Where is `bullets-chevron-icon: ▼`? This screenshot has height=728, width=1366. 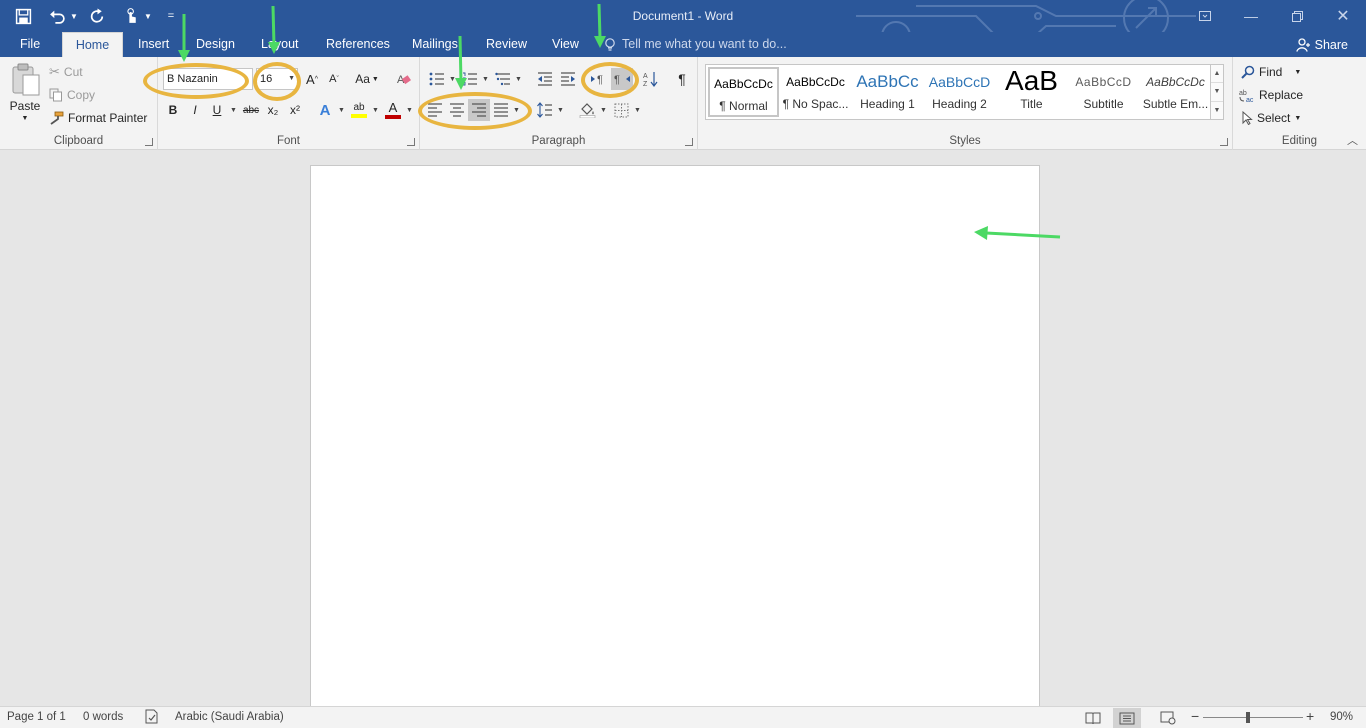 bullets-chevron-icon: ▼ is located at coordinates (452, 79).